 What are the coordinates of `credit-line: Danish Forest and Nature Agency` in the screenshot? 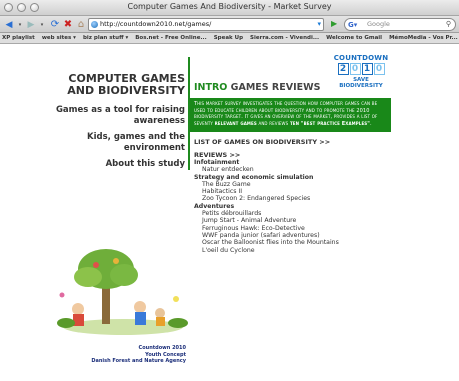 It's located at (138, 361).